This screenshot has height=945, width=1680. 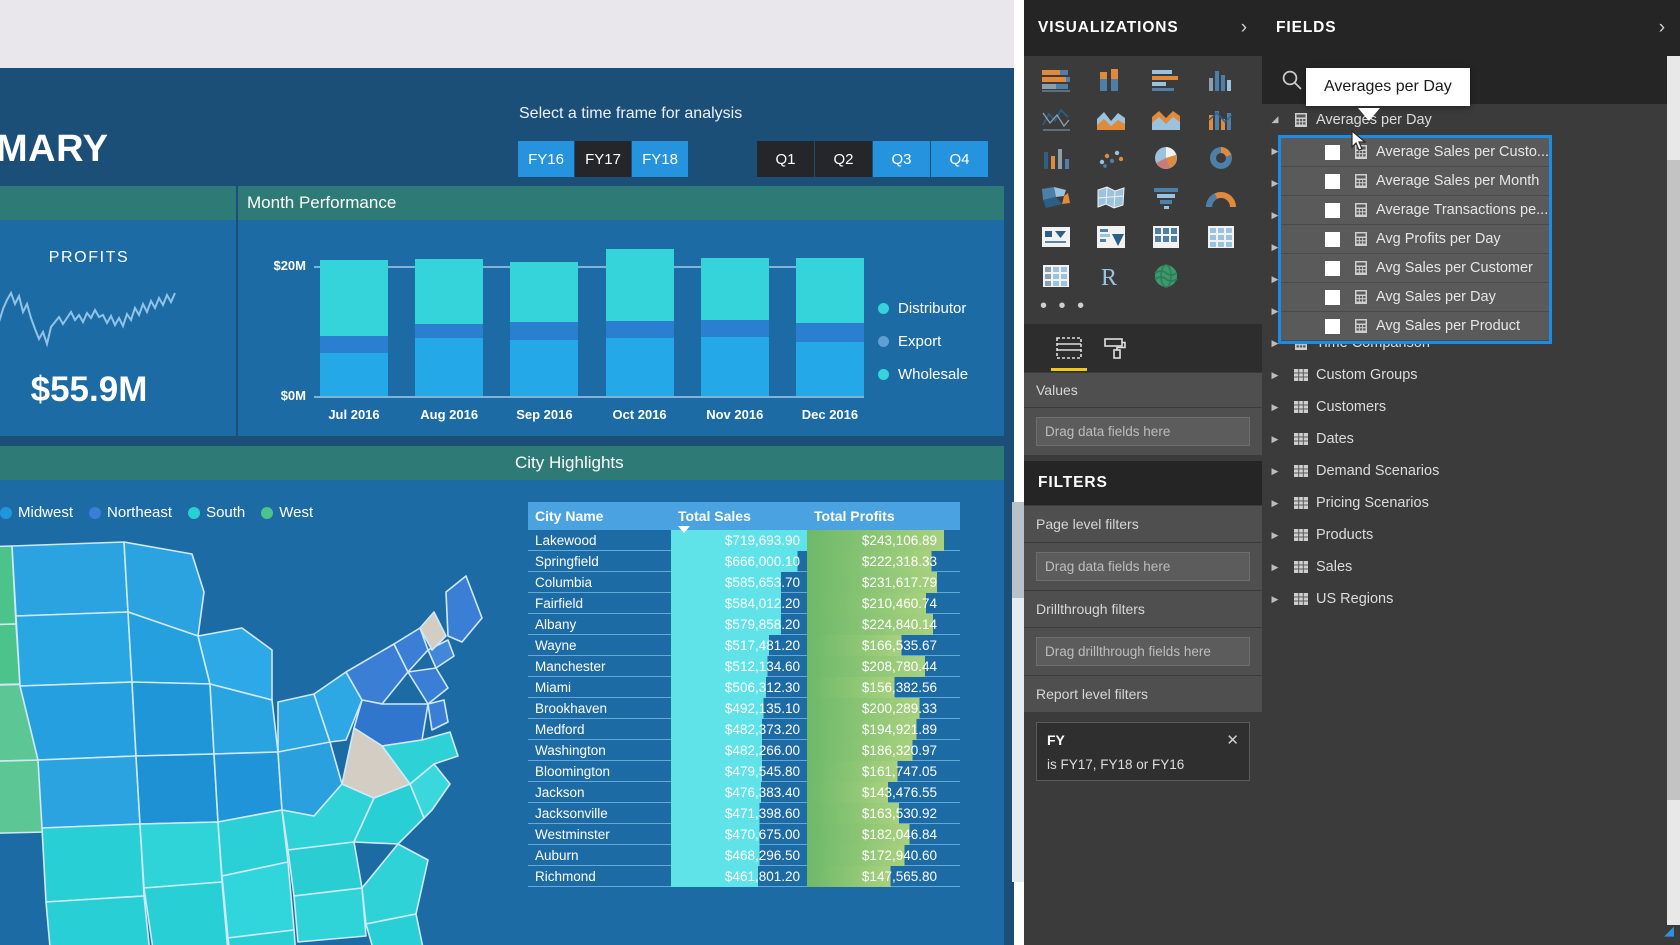 What do you see at coordinates (923, 374) in the screenshot?
I see `legend-item-wholesale: Wholesale` at bounding box center [923, 374].